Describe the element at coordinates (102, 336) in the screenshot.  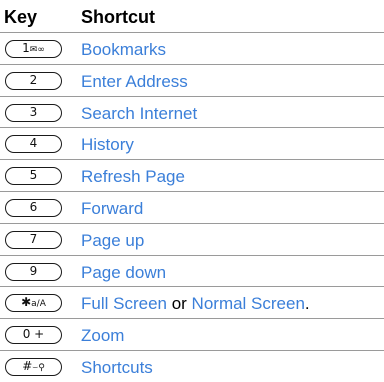
I see `zoom-link: Zoom` at that location.